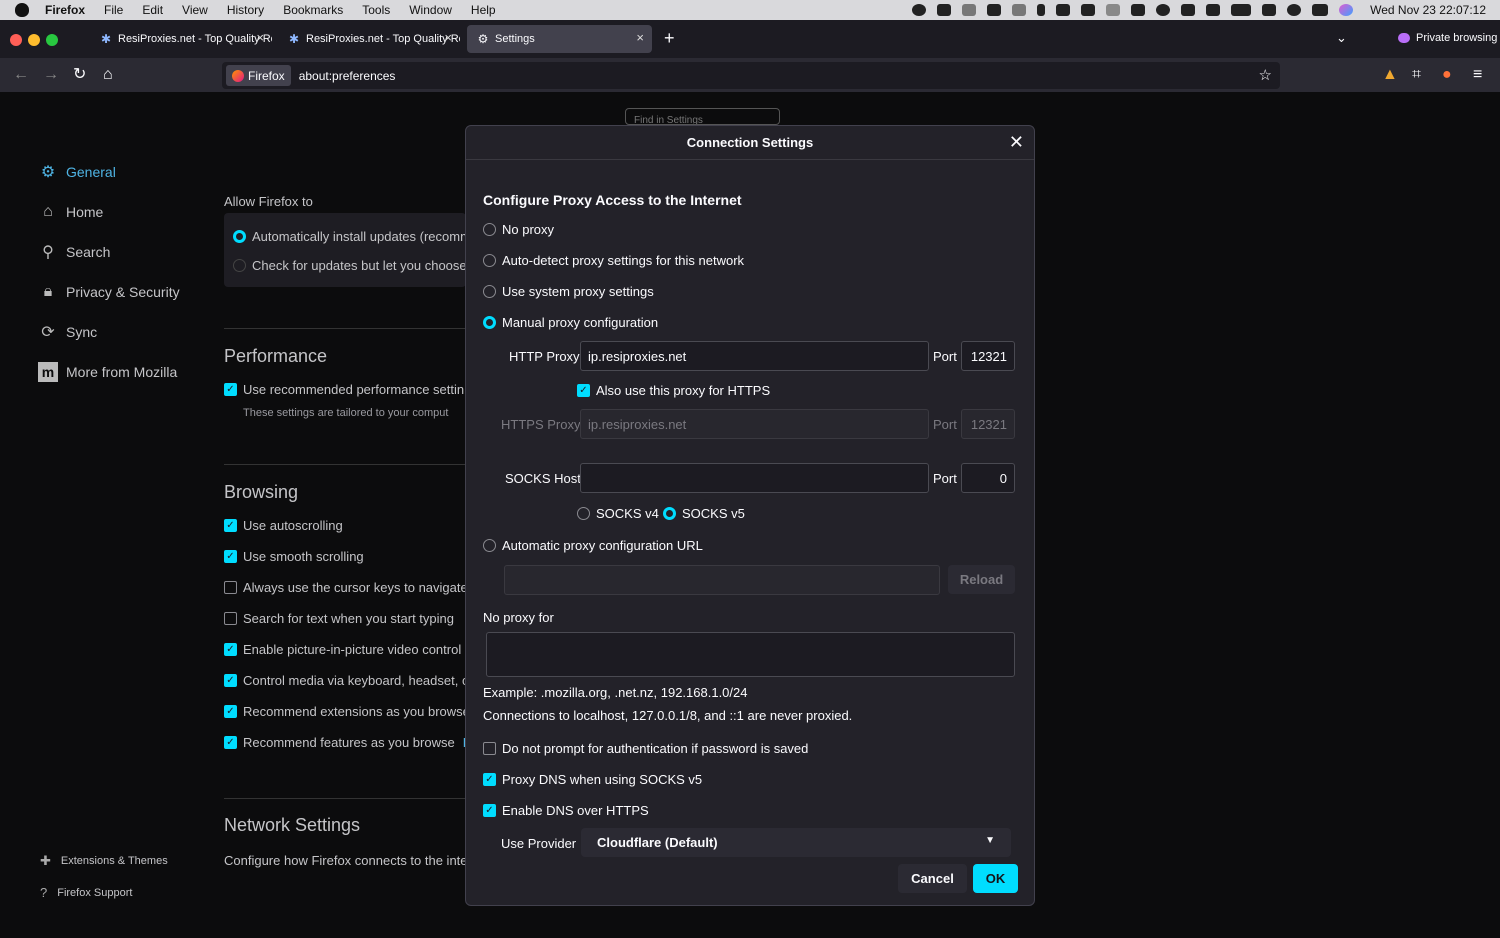 Image resolution: width=1500 pixels, height=938 pixels. I want to click on menu-tools: Tools, so click(376, 10).